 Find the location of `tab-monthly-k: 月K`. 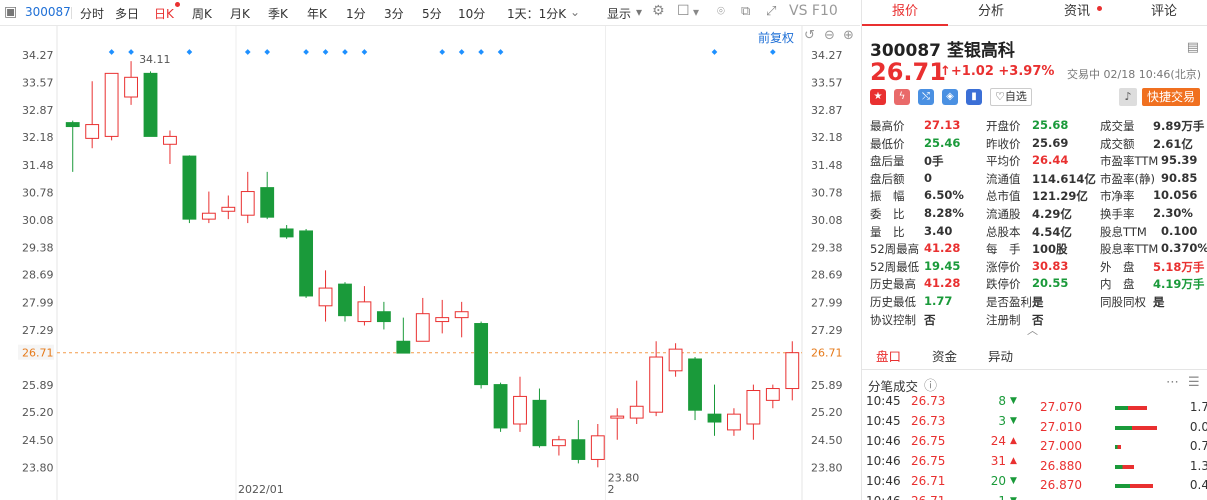

tab-monthly-k: 月K is located at coordinates (240, 13).